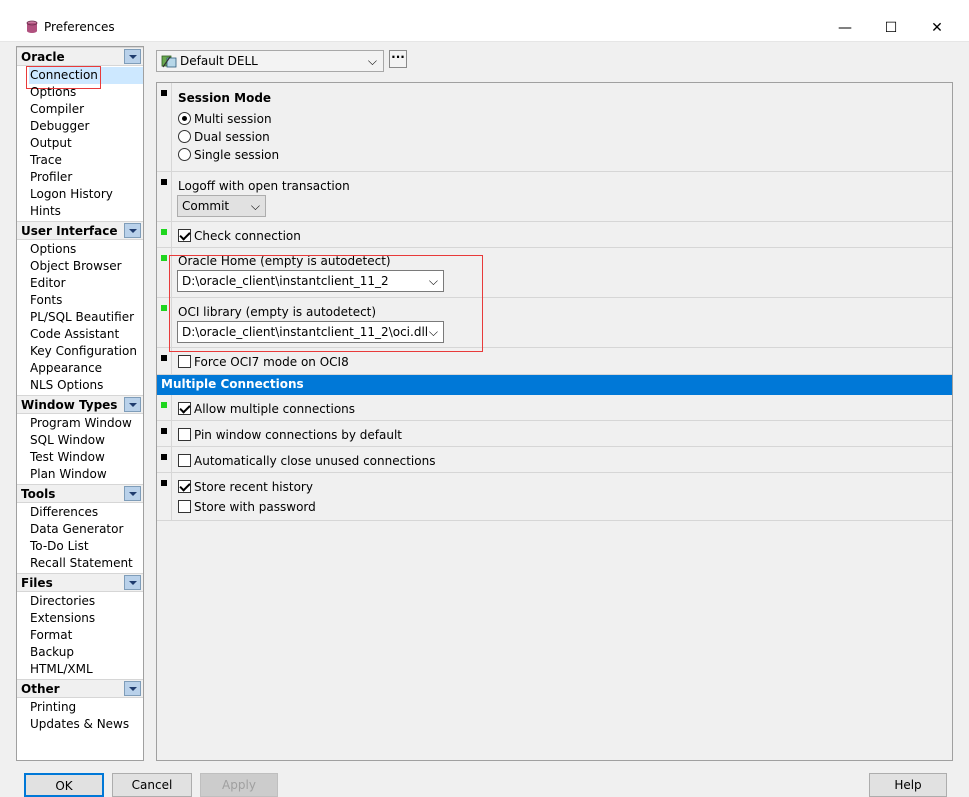 The width and height of the screenshot is (969, 797). Describe the element at coordinates (86, 317) in the screenshot. I see `sidebar-item-plsql-beautifier: PL/SQL Beautifier` at that location.